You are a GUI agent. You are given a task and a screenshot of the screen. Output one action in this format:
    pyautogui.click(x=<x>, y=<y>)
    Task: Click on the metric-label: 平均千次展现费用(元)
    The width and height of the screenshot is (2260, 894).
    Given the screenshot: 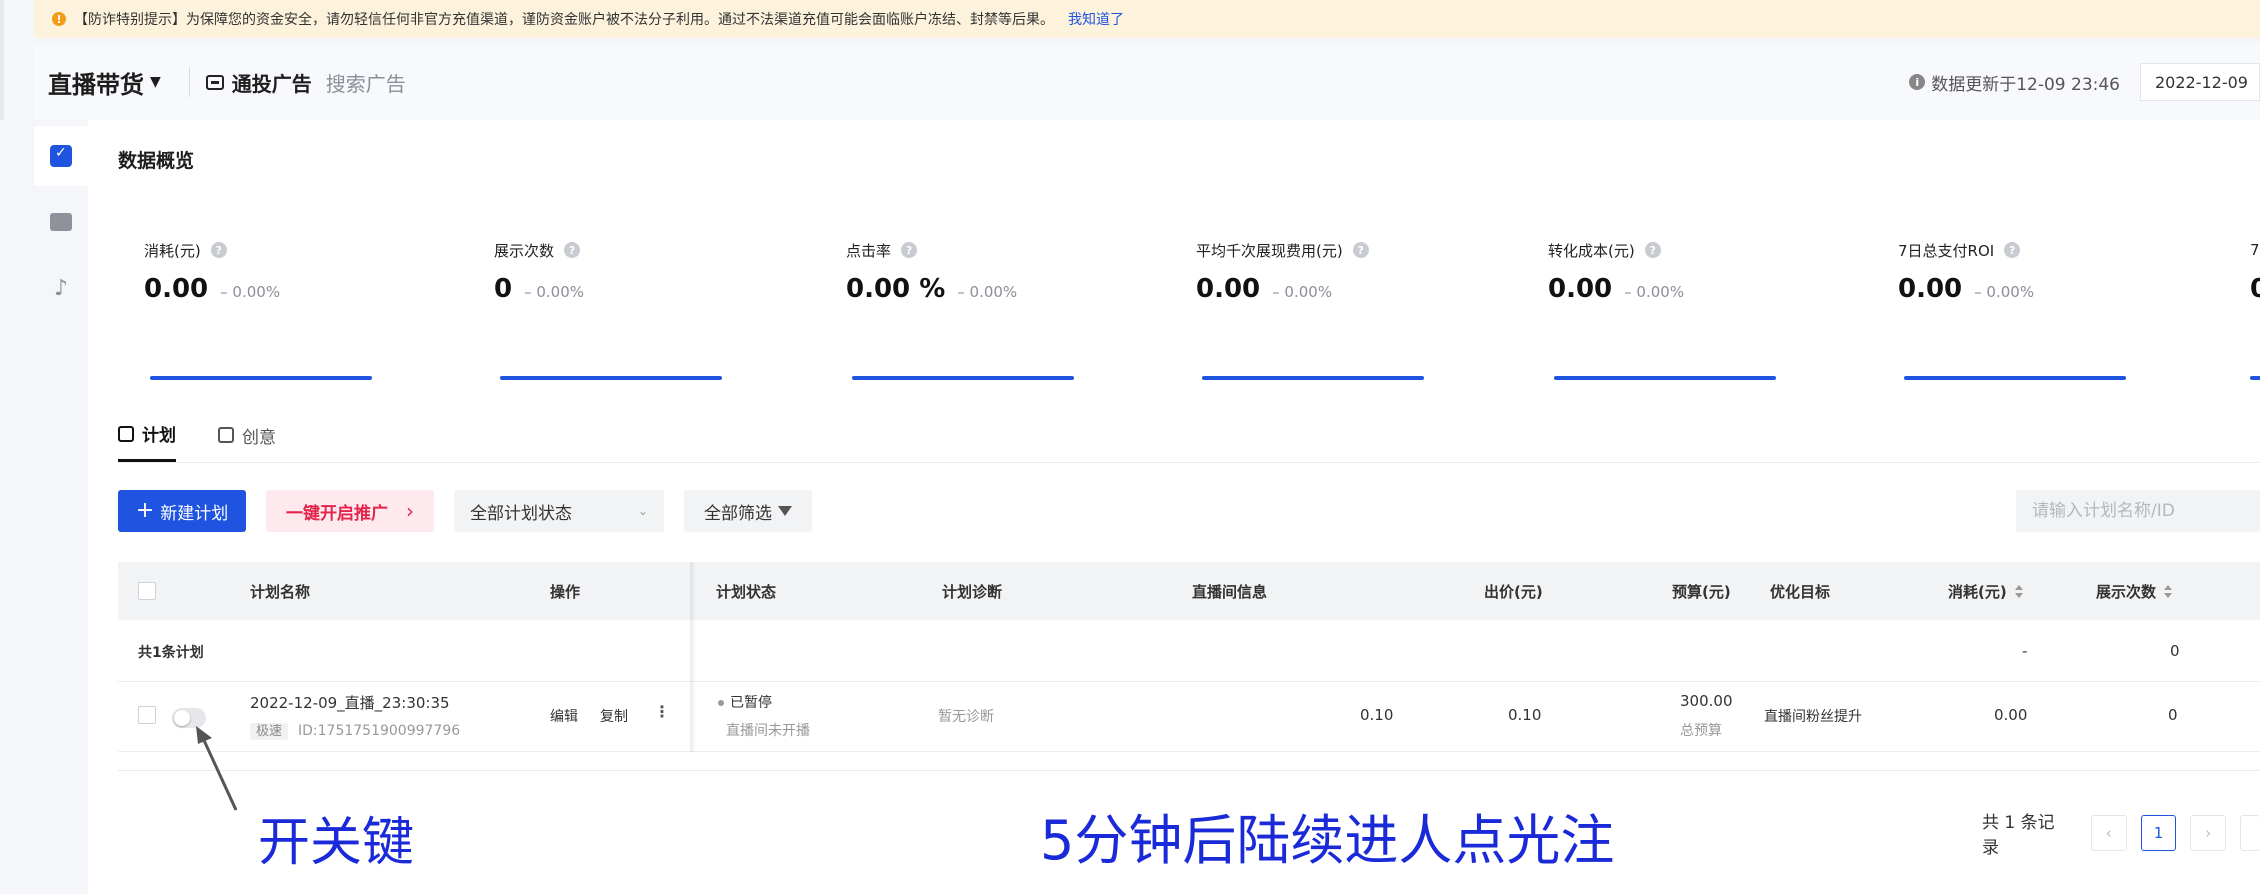 What is the action you would take?
    pyautogui.click(x=1269, y=250)
    